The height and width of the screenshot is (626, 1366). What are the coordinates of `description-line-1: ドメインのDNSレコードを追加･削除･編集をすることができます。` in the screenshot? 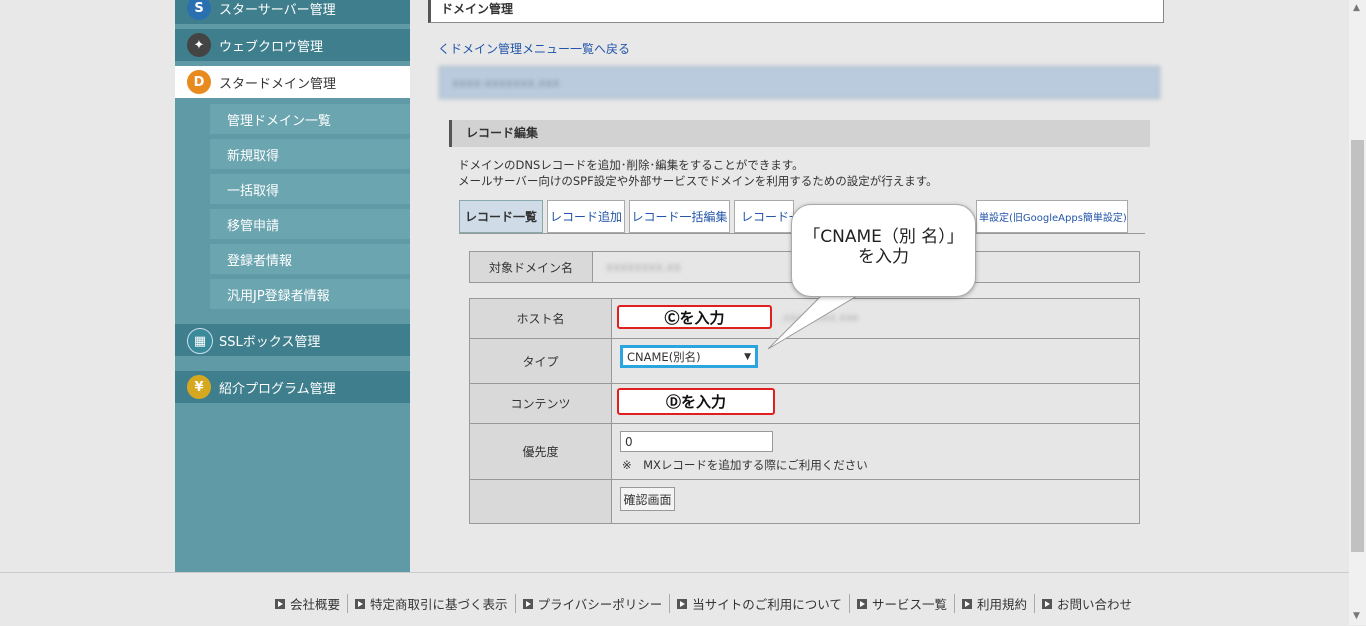 It's located at (631, 165).